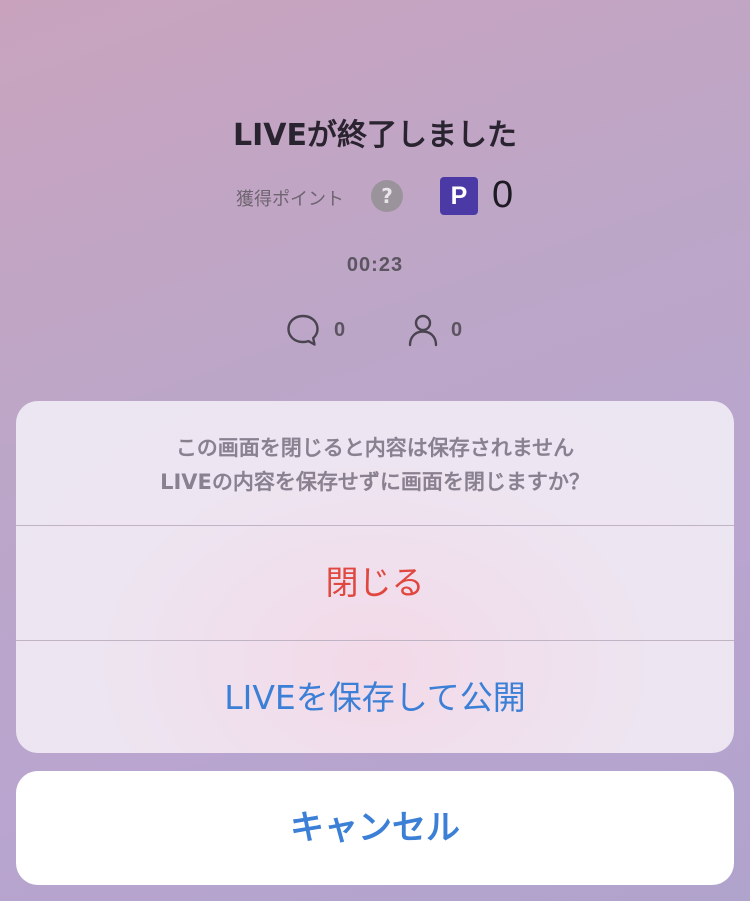 This screenshot has width=750, height=901. I want to click on points-label: 獲得ポイント, so click(290, 199).